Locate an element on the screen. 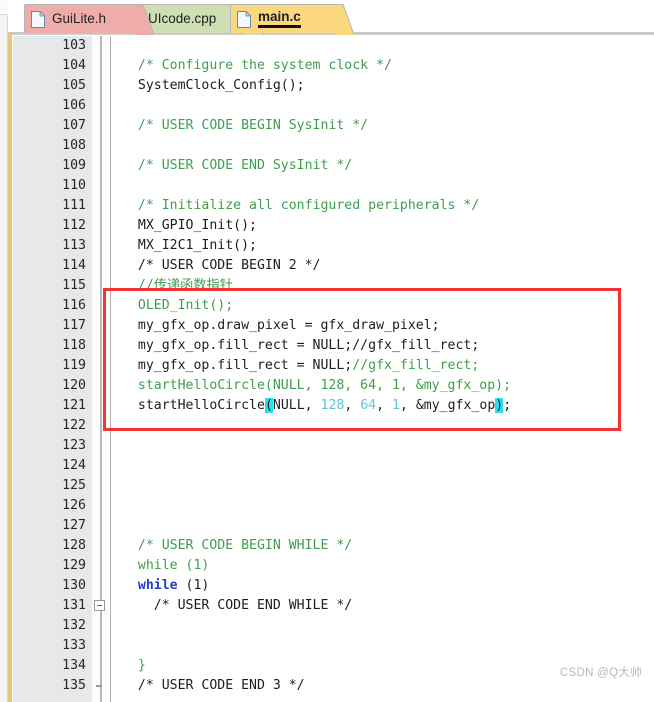 This screenshot has height=702, width=654. tab-skew-decoration is located at coordinates (339, 19).